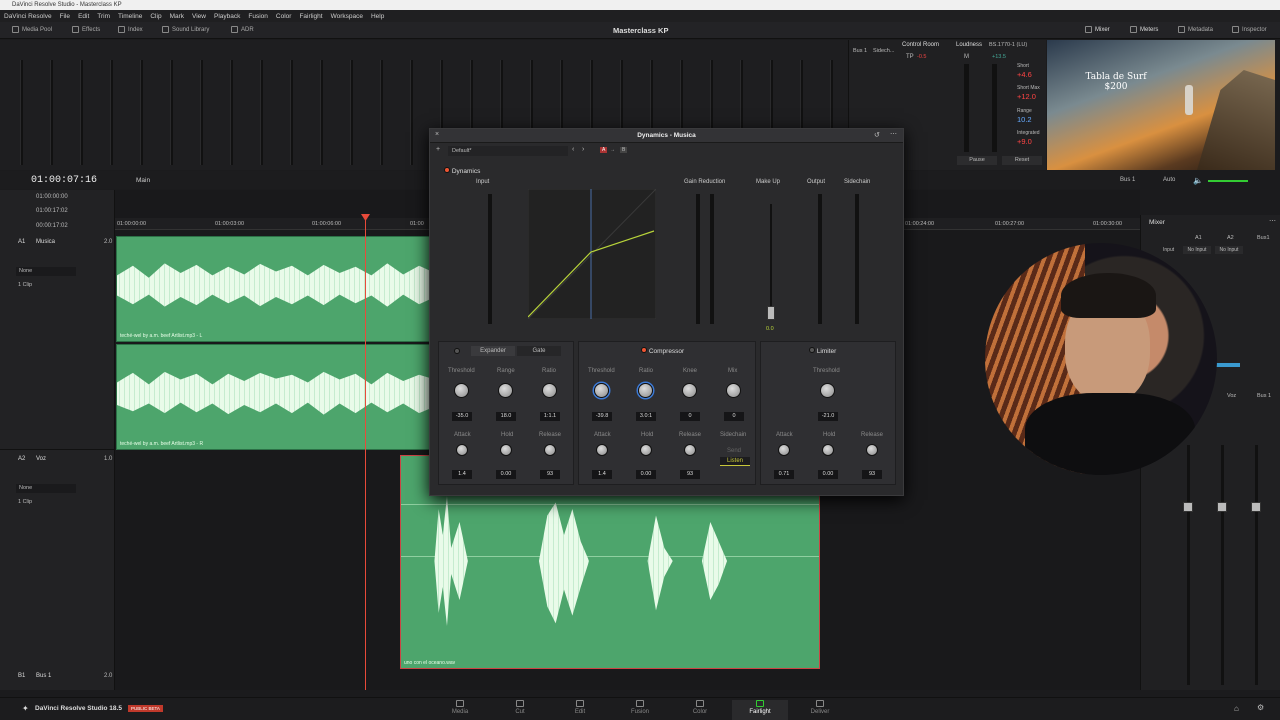 This screenshot has height=720, width=1280. I want to click on dynamics-toggle: Dynamics, so click(462, 171).